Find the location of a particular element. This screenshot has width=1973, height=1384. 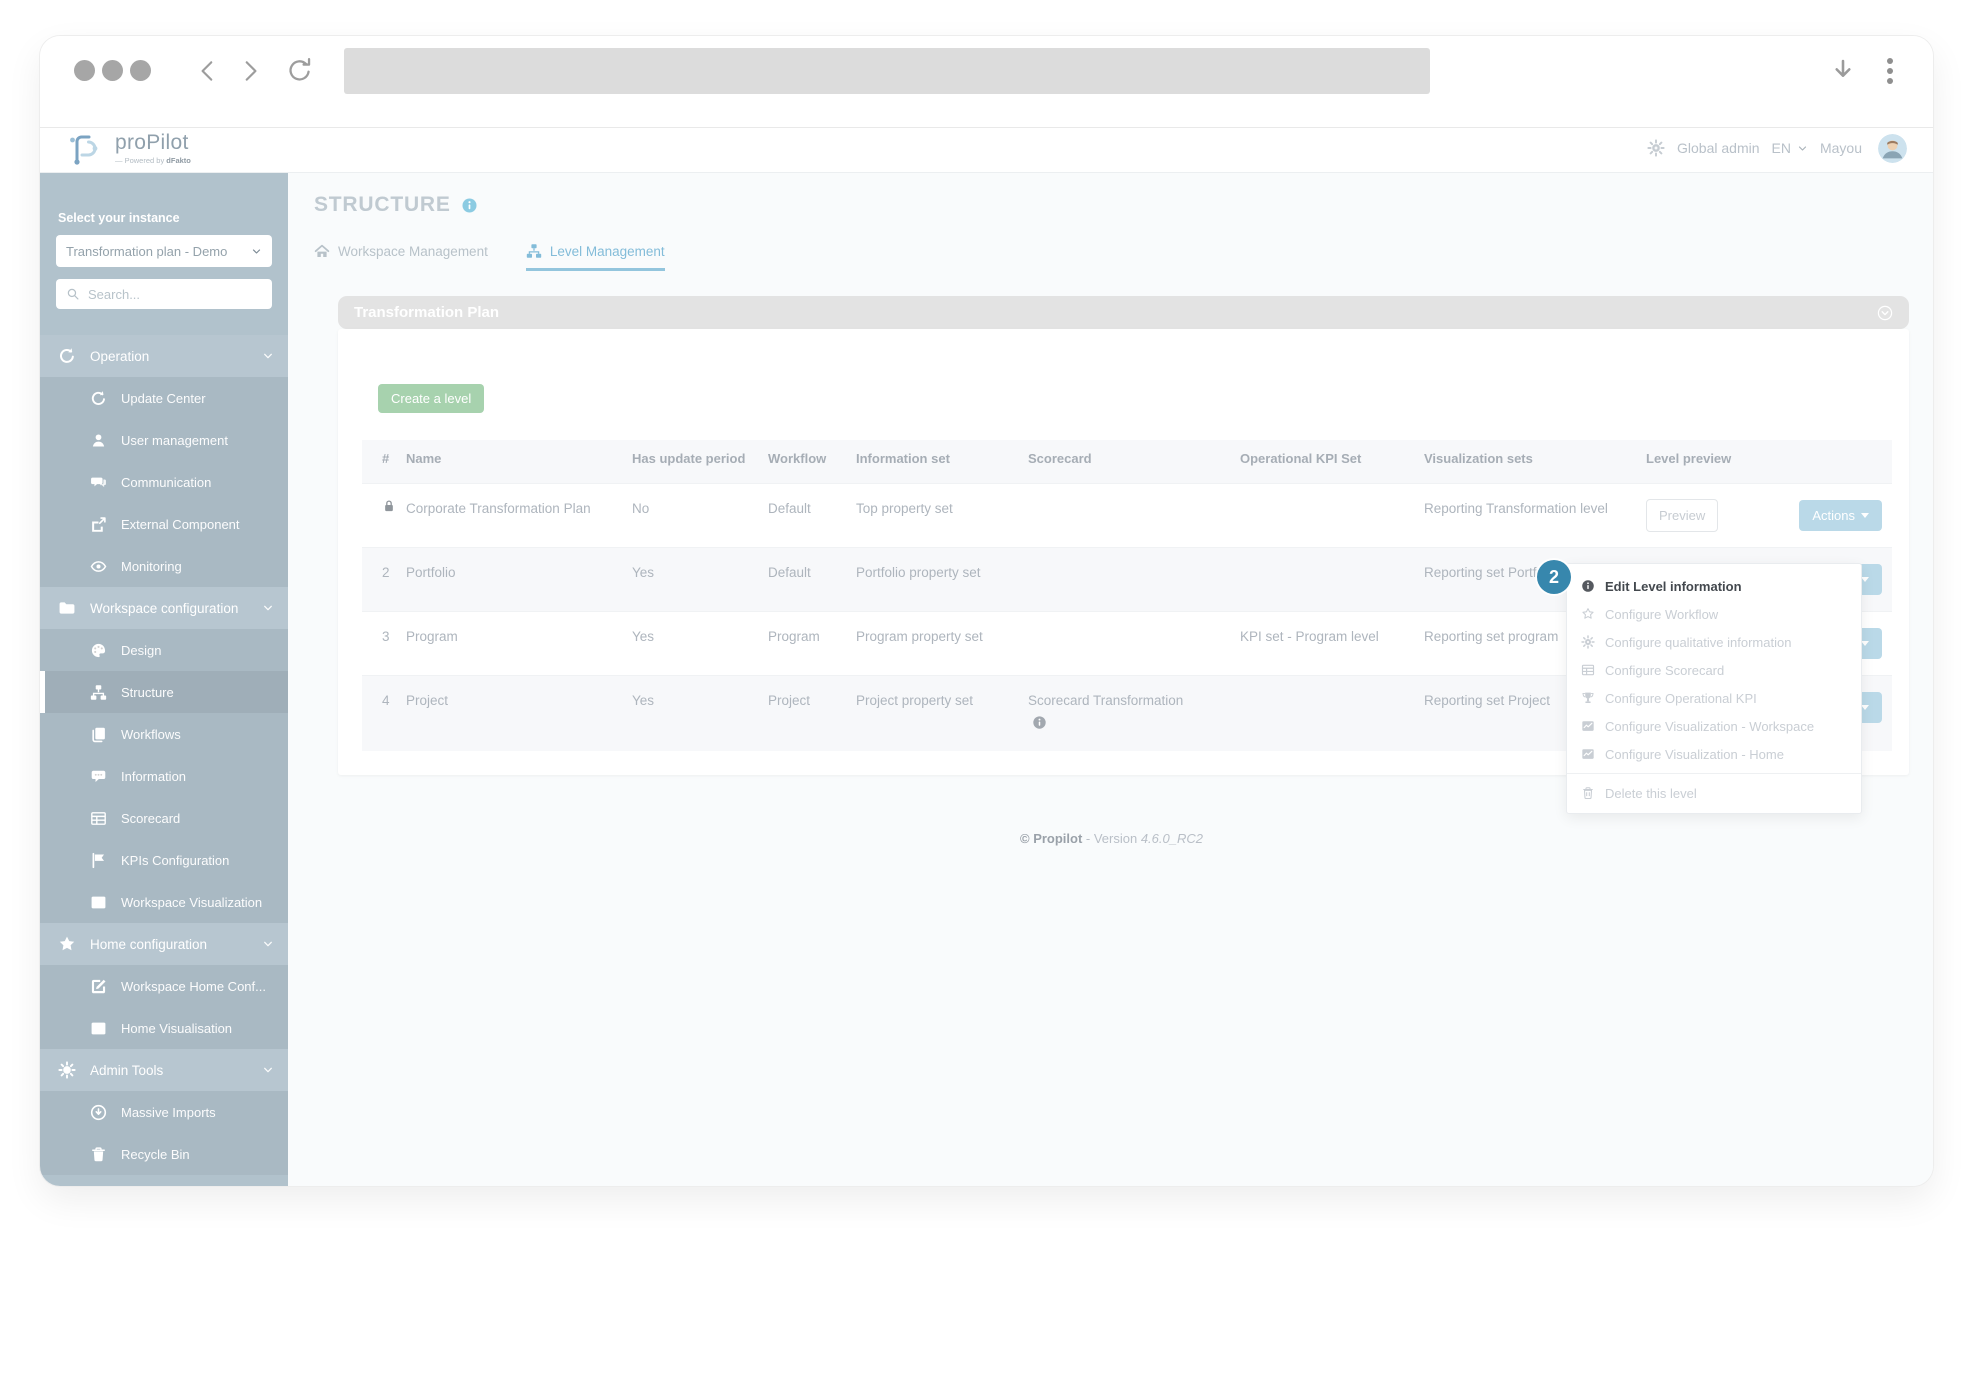

trophy-icon is located at coordinates (1588, 698).